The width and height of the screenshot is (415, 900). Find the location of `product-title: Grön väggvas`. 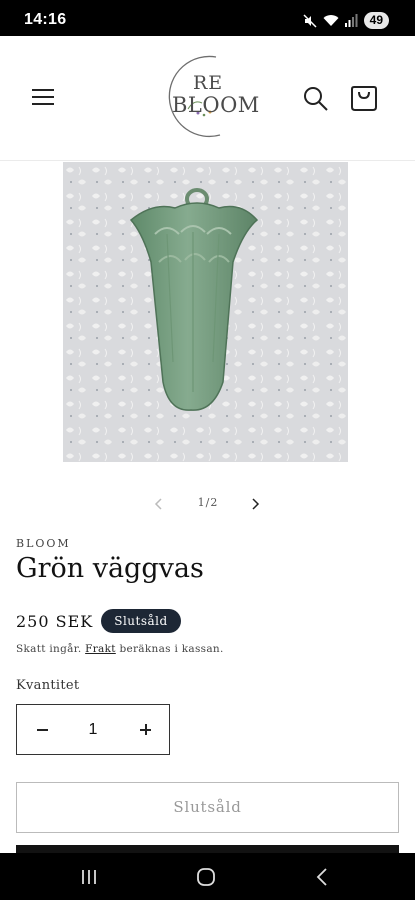

product-title: Grön väggvas is located at coordinates (110, 568).